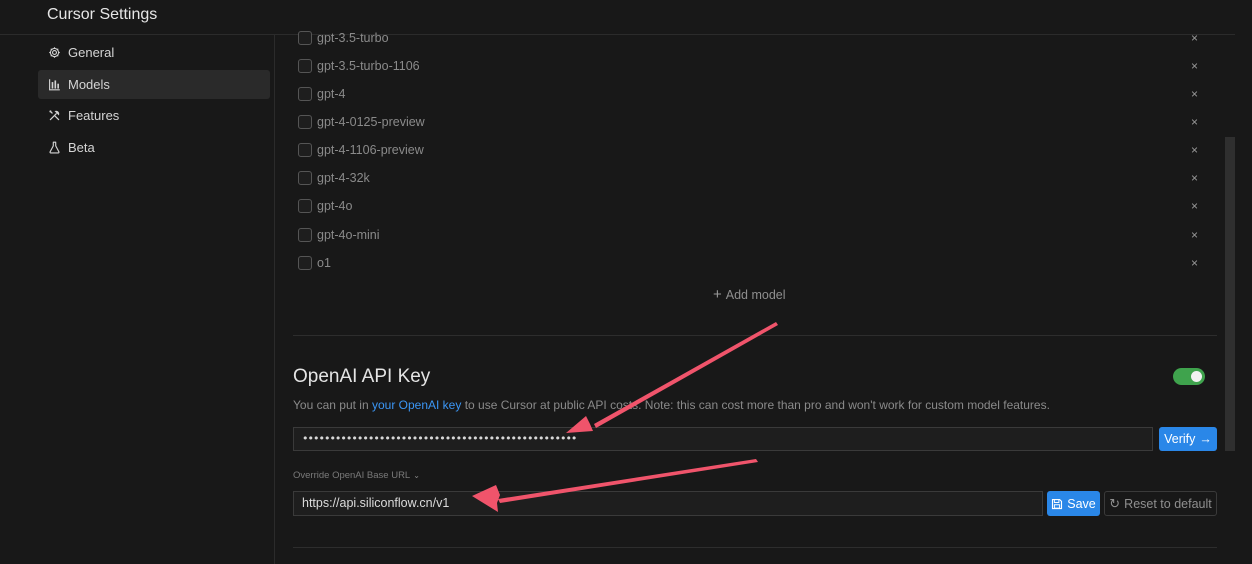 Image resolution: width=1252 pixels, height=564 pixels. I want to click on model-row: gpt-4o ×, so click(754, 206).